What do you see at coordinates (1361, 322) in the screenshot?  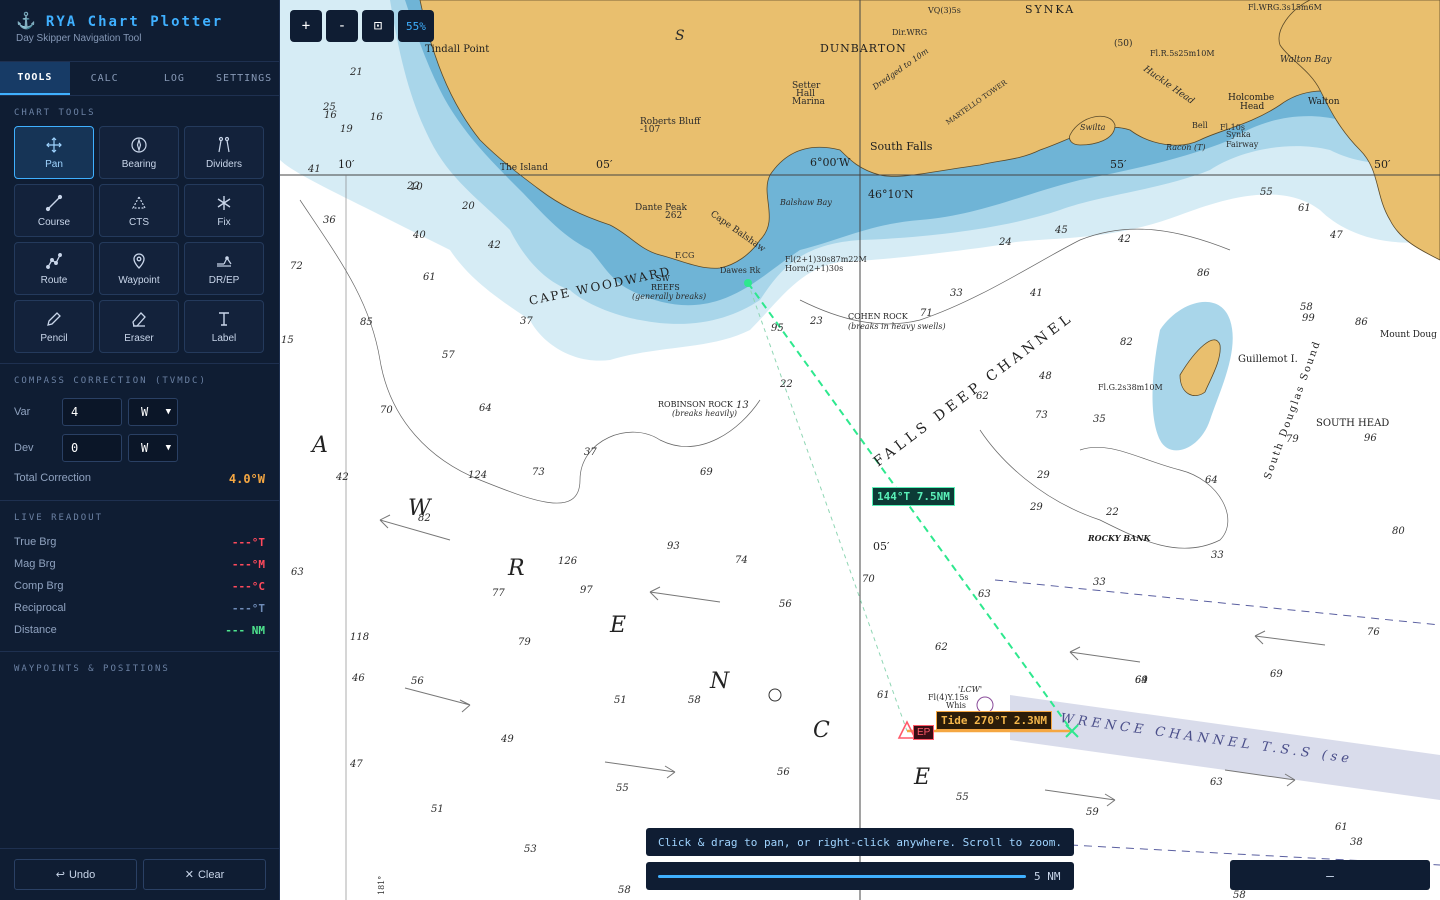 I see `depth-sounding: 86` at bounding box center [1361, 322].